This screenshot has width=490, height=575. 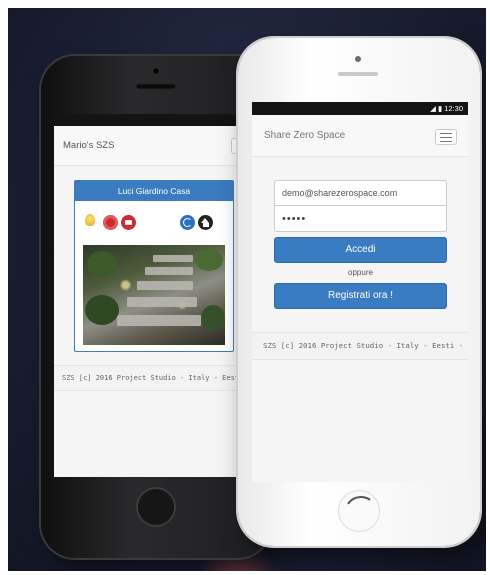 I want to click on refresh-icon, so click(x=187, y=222).